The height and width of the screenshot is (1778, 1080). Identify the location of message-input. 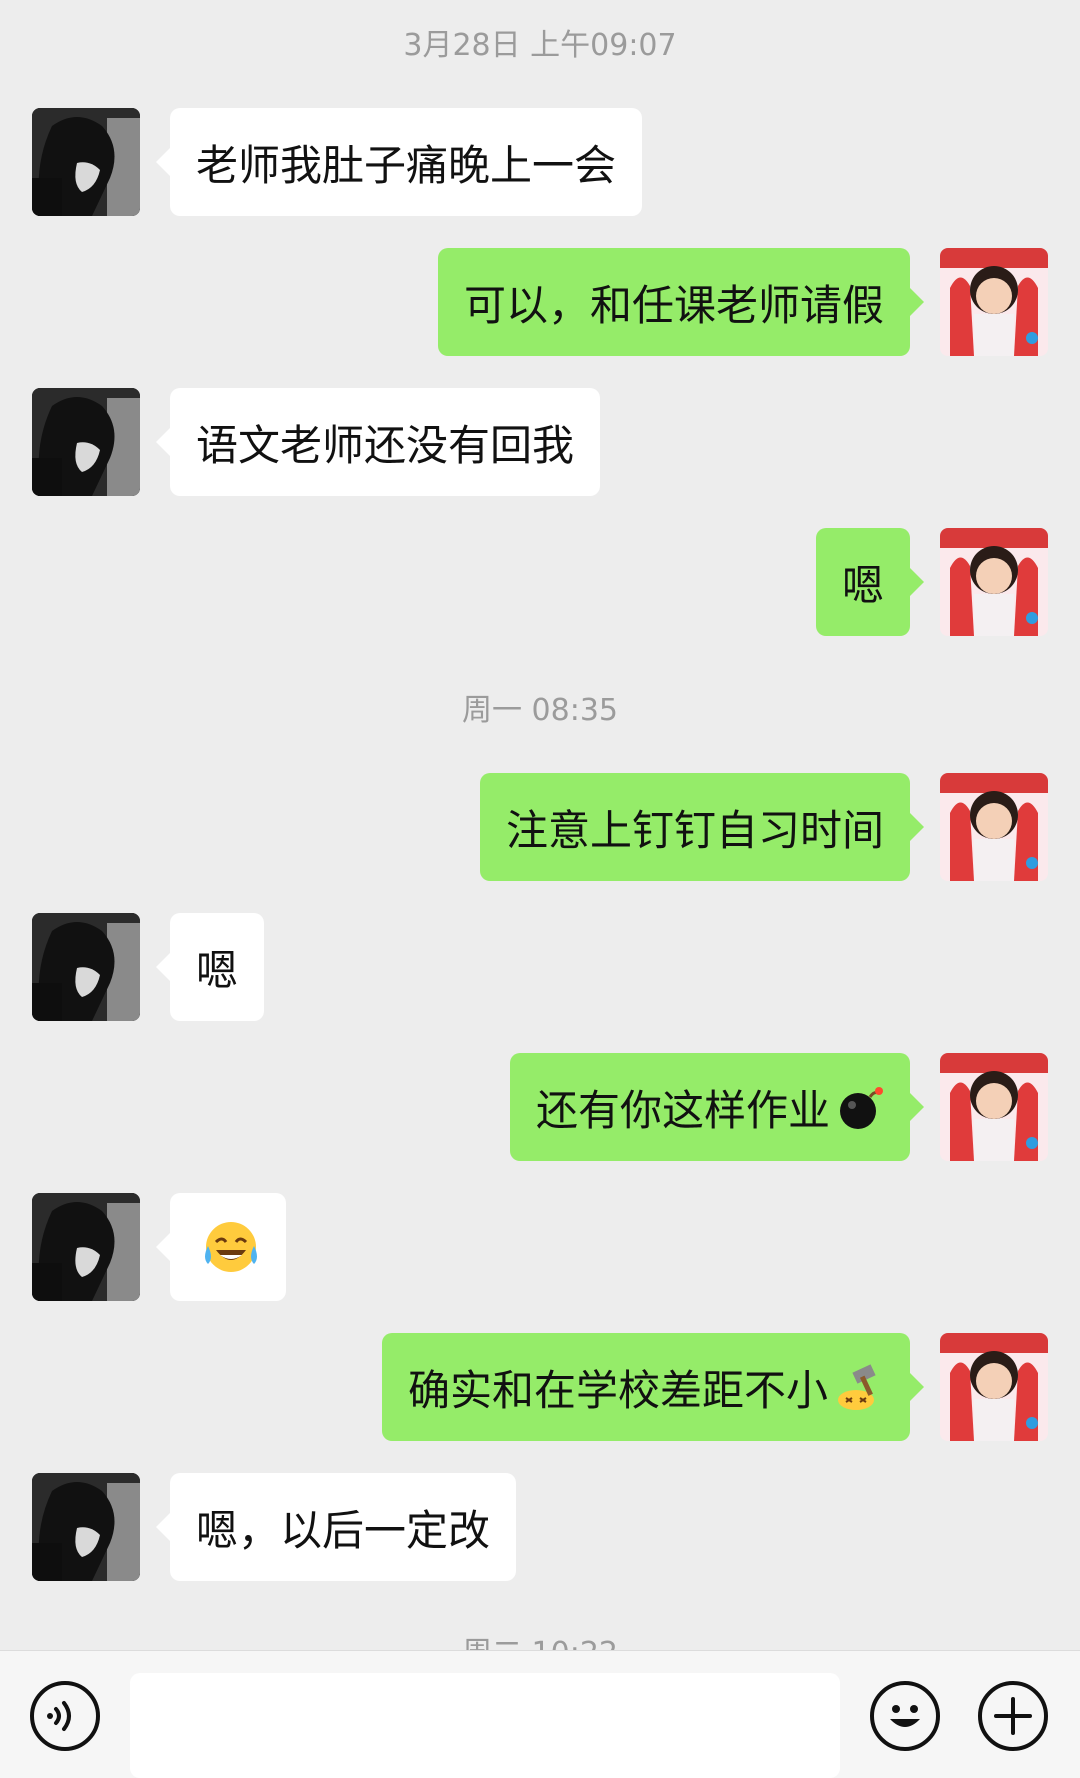
(485, 1725).